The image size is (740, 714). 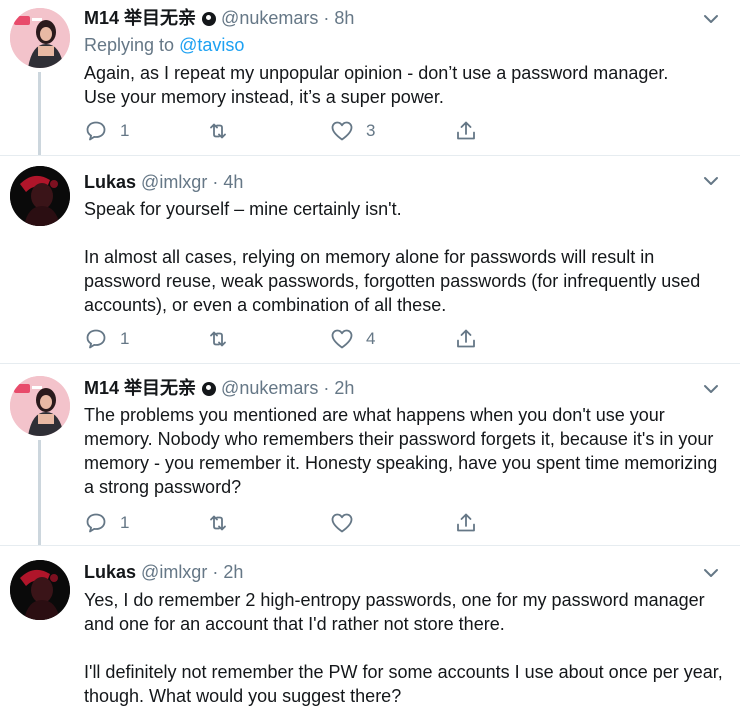 I want to click on replying-to: Replying to @taviso, so click(x=164, y=45).